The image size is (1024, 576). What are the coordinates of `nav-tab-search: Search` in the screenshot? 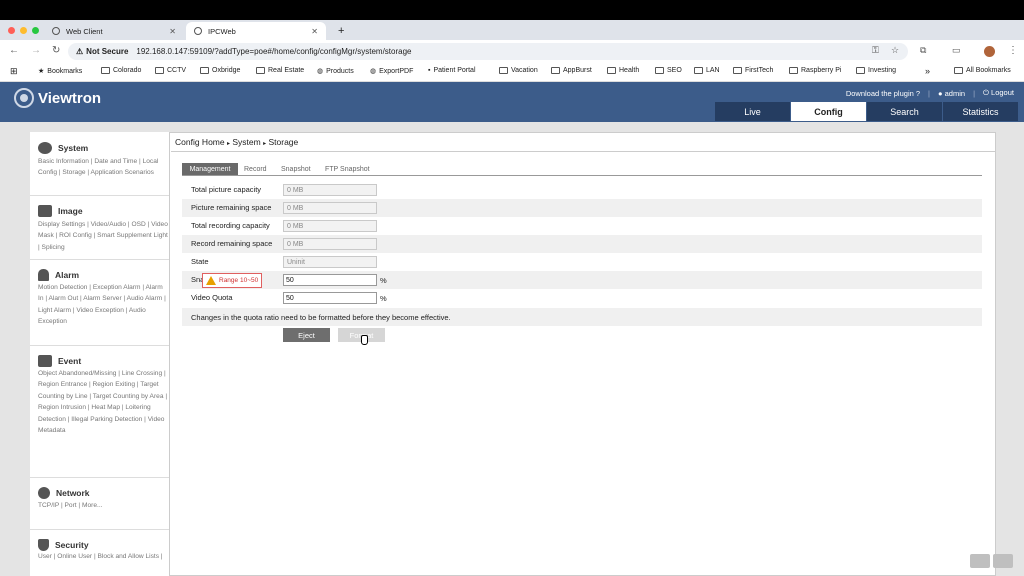 It's located at (904, 111).